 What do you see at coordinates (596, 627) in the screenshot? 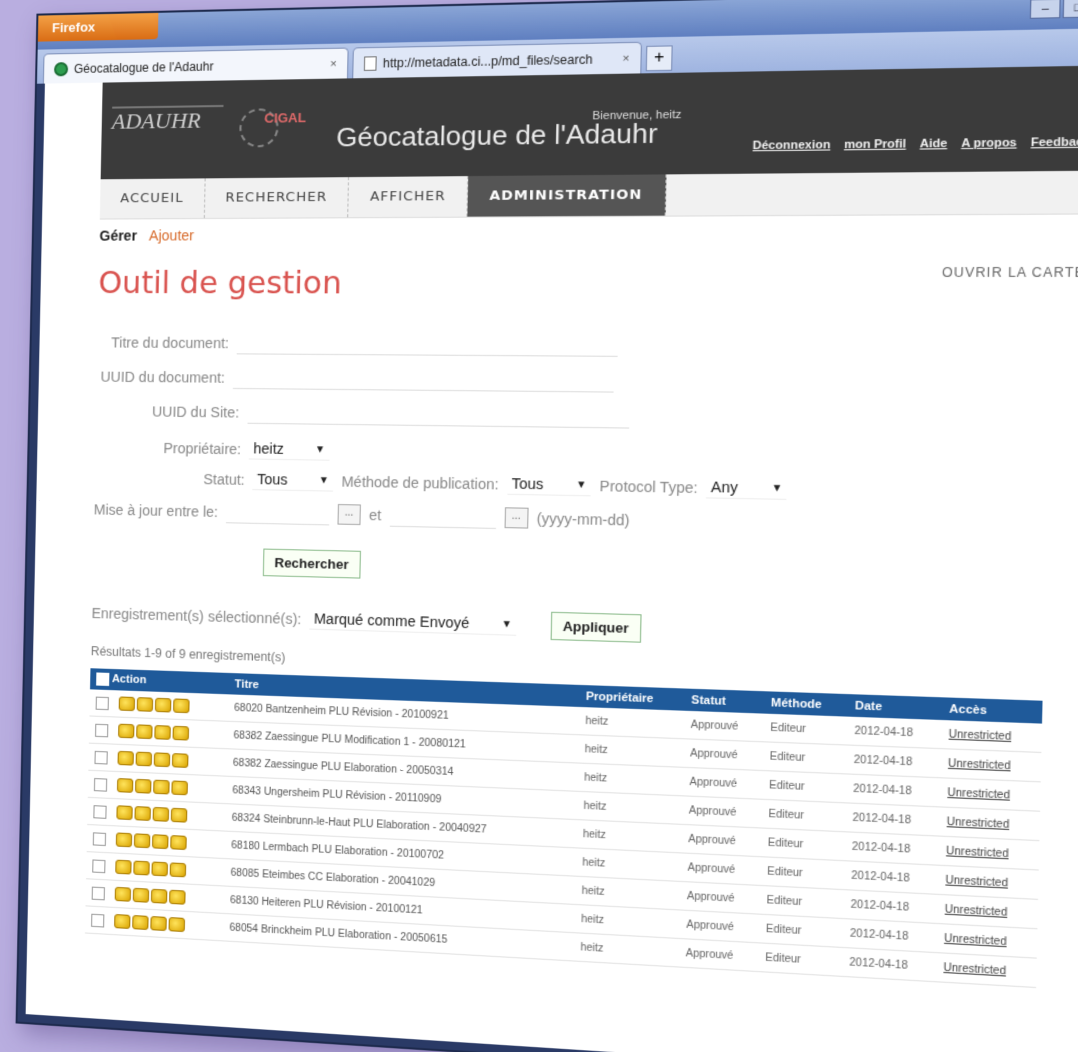
I see `apply-button: Appliquer` at bounding box center [596, 627].